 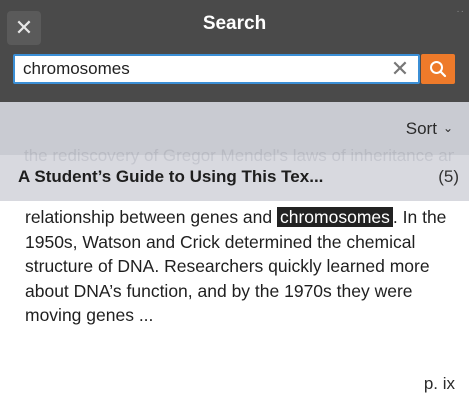 What do you see at coordinates (151, 217) in the screenshot?
I see `snippet-text-before: relationship between genes and` at bounding box center [151, 217].